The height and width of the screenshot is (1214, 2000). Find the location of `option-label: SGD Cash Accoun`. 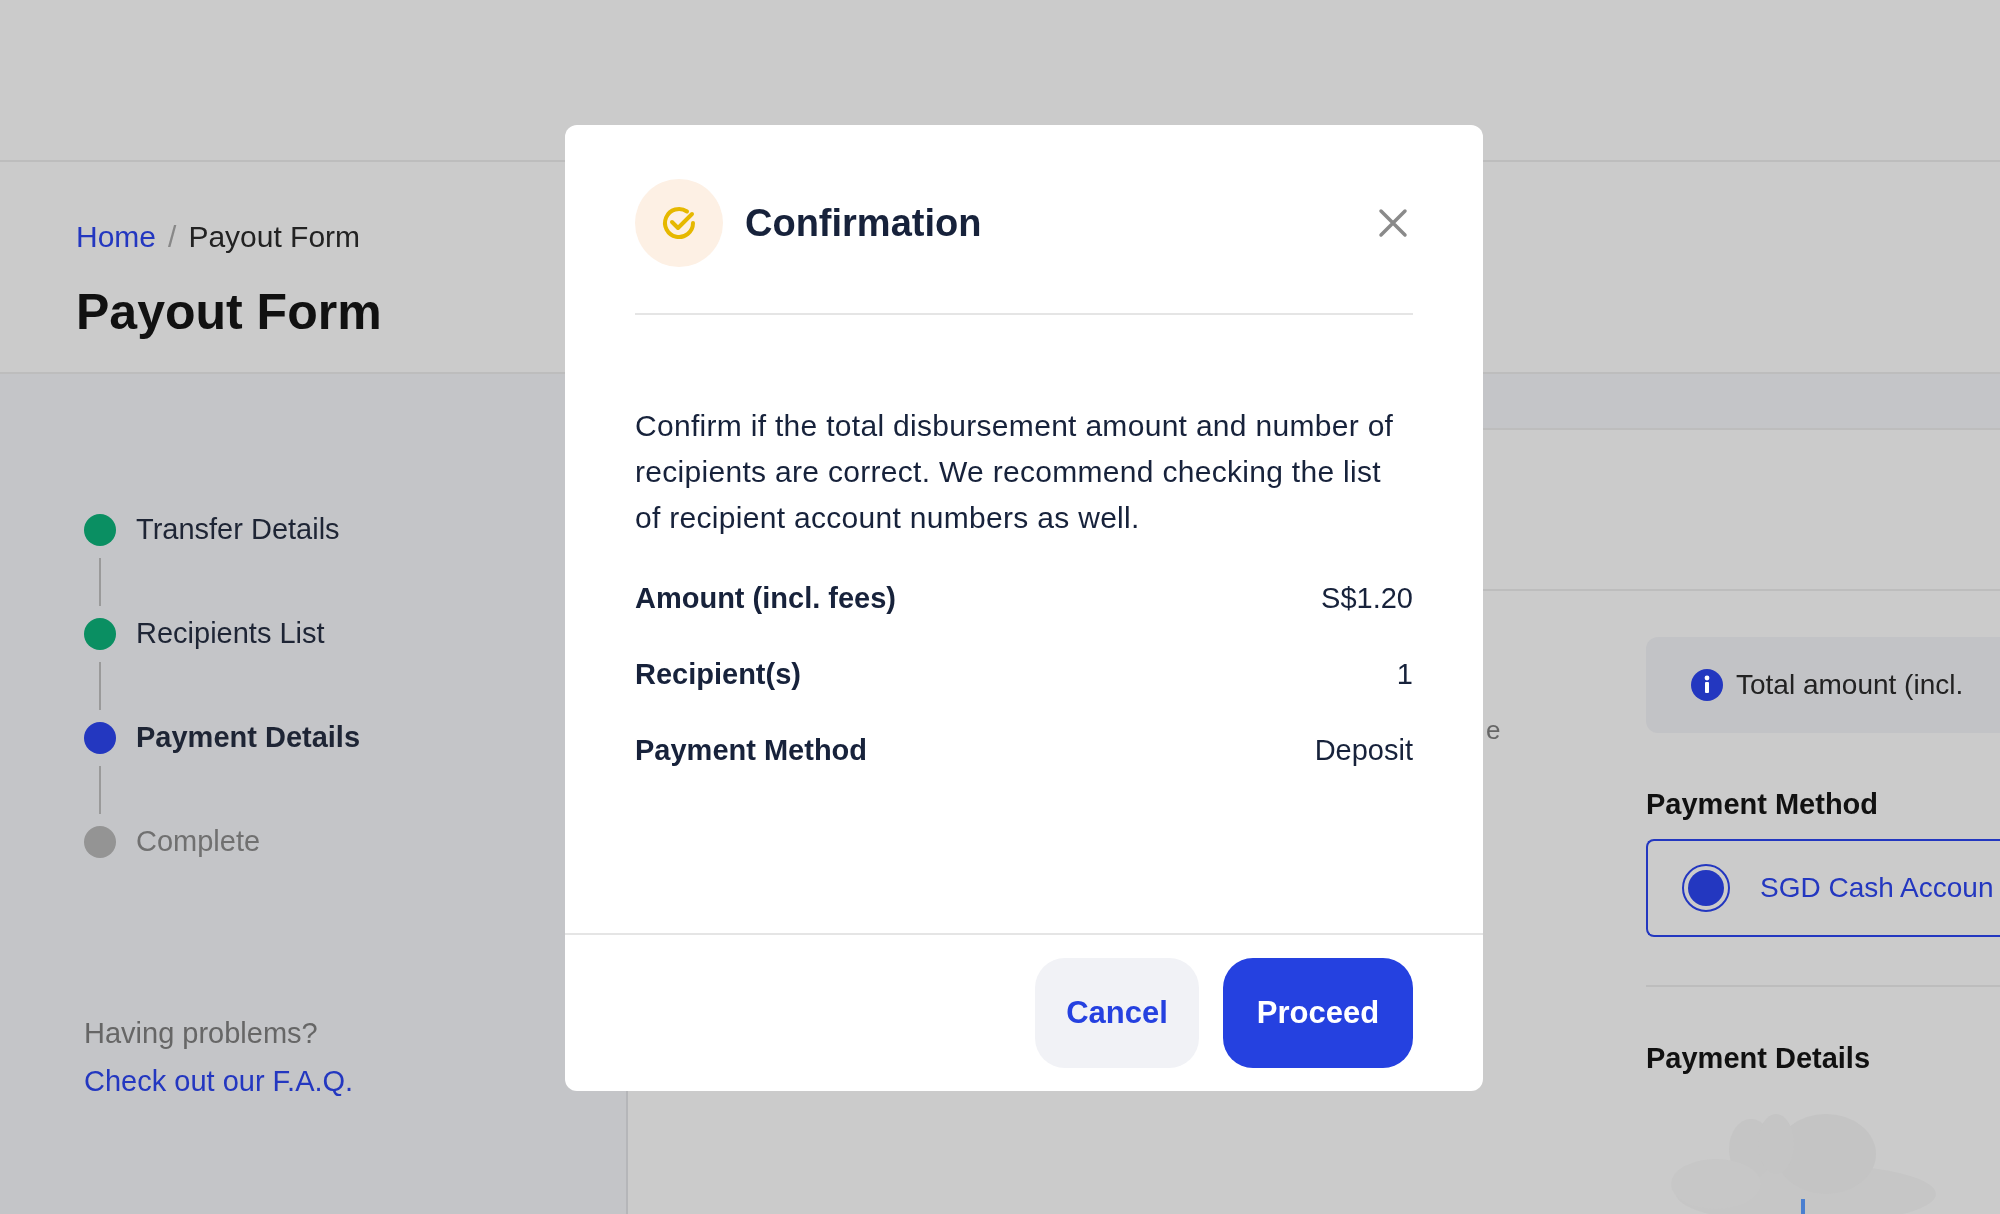

option-label: SGD Cash Accoun is located at coordinates (1877, 887).